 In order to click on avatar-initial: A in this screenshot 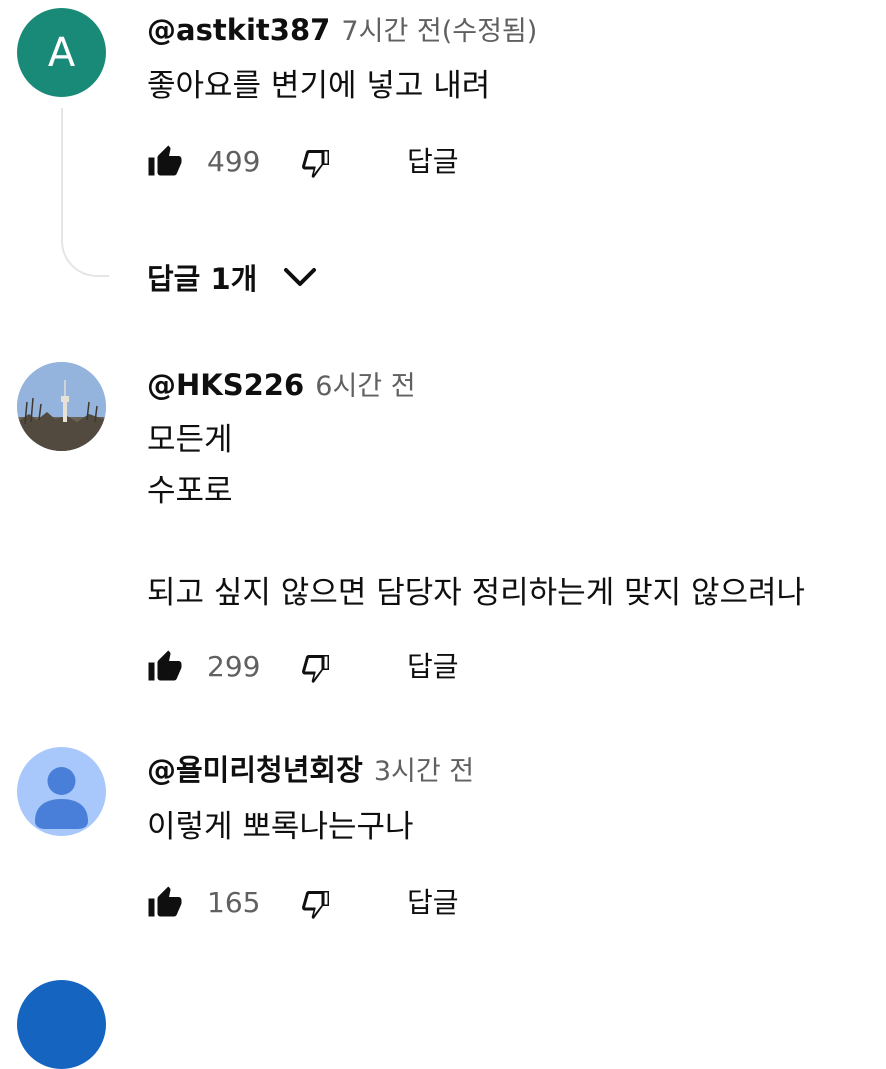, I will do `click(61, 52)`.